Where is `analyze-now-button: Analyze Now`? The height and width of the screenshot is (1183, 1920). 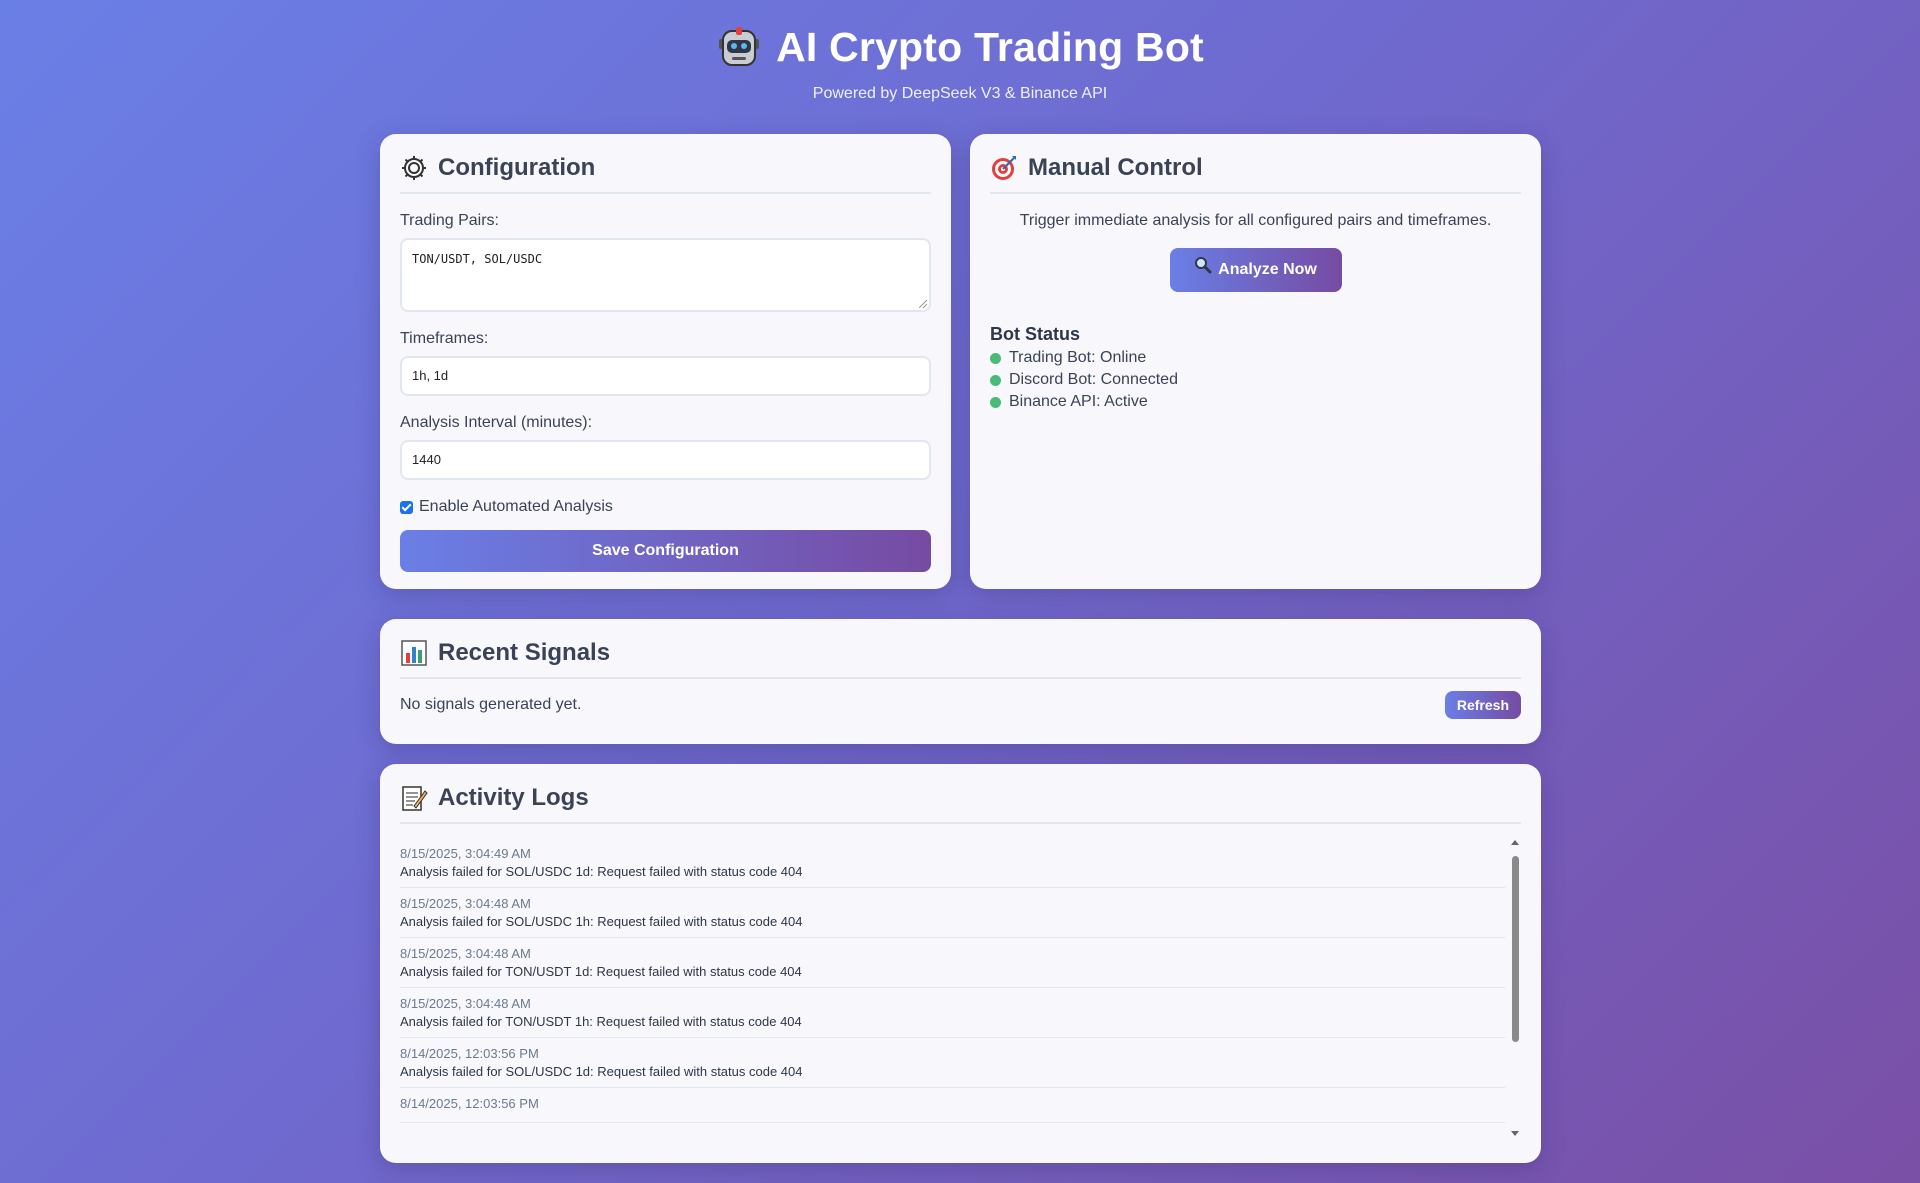
analyze-now-button: Analyze Now is located at coordinates (1255, 270).